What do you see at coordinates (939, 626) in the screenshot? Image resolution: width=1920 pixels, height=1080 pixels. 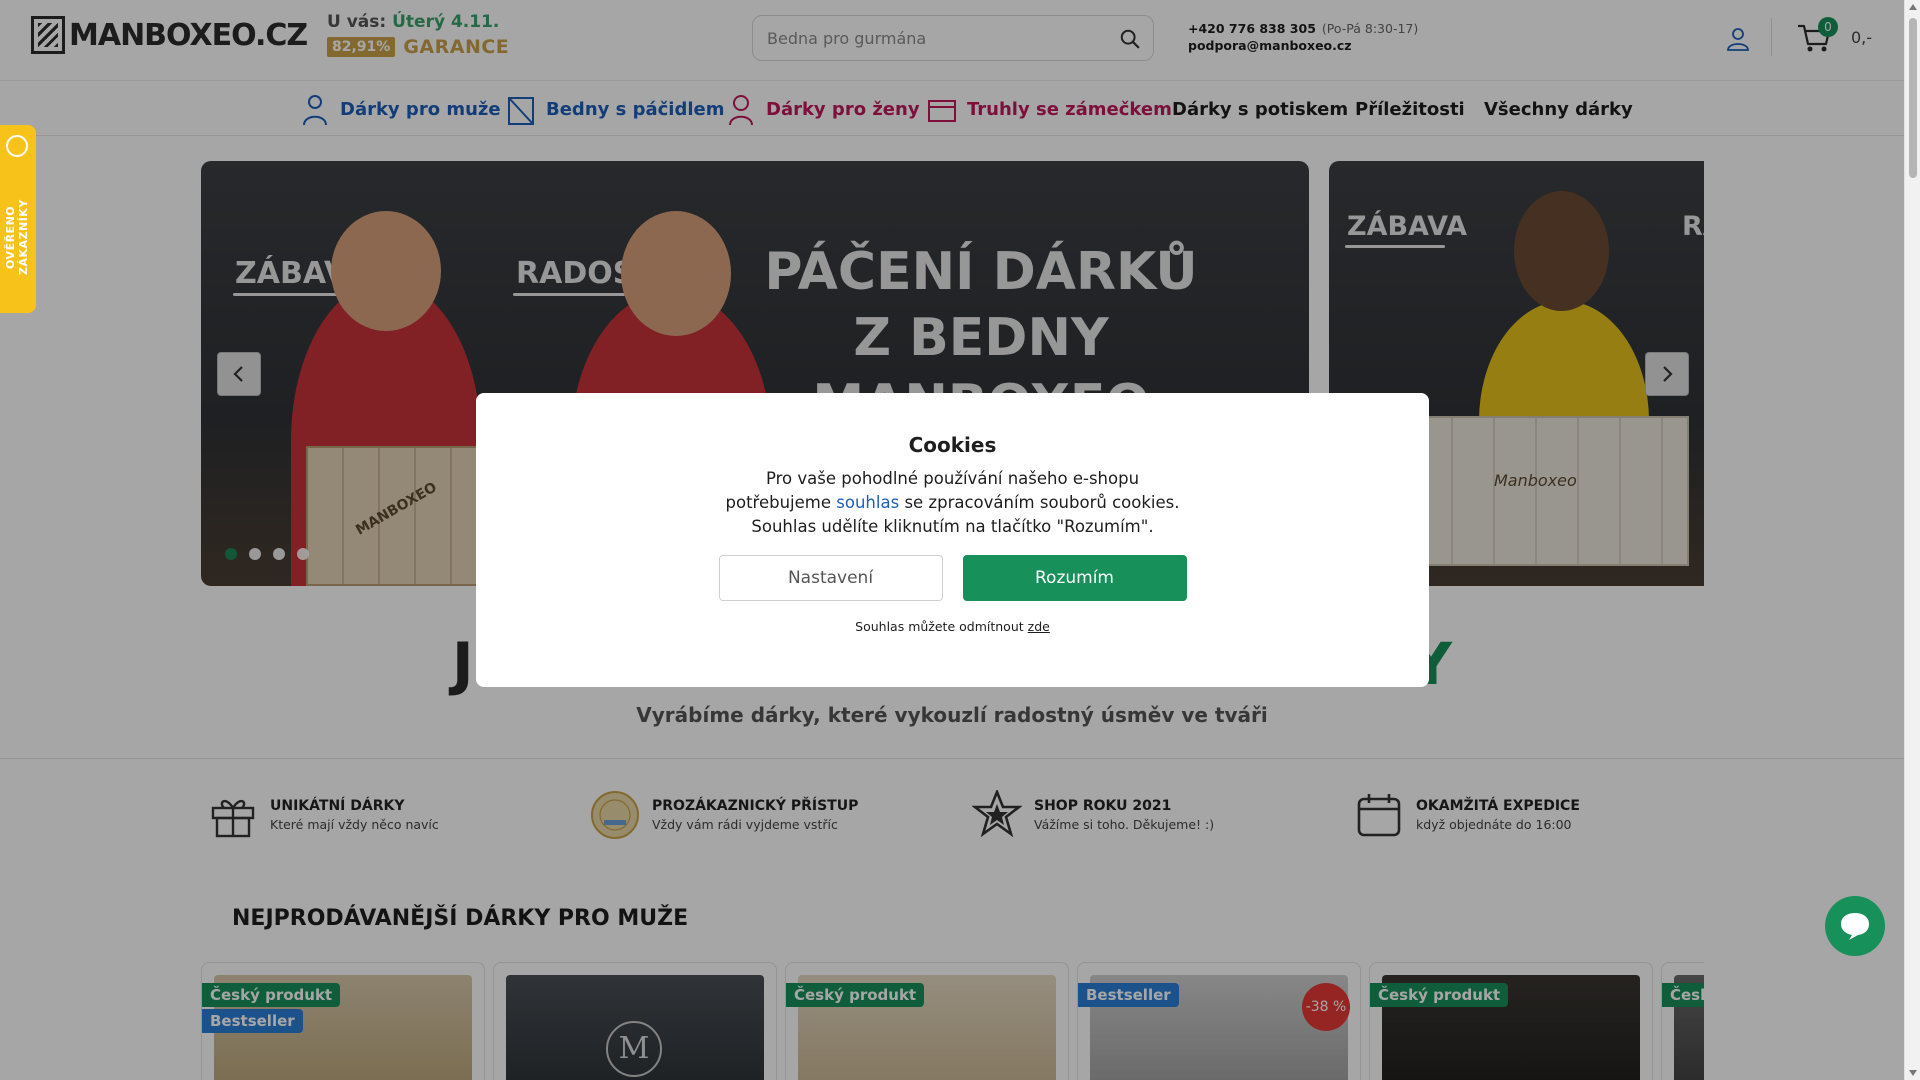 I see `reject-text: Souhlas můžete odmítnout` at bounding box center [939, 626].